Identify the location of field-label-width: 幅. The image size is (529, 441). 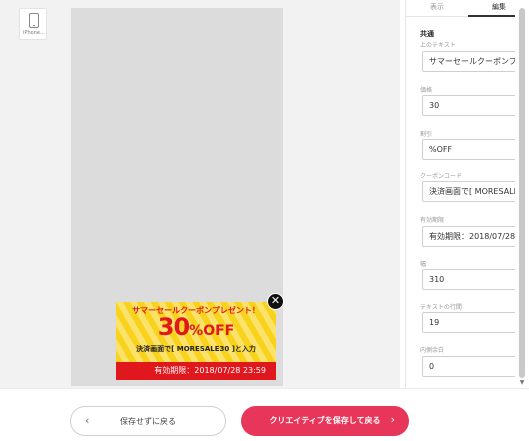
(423, 264).